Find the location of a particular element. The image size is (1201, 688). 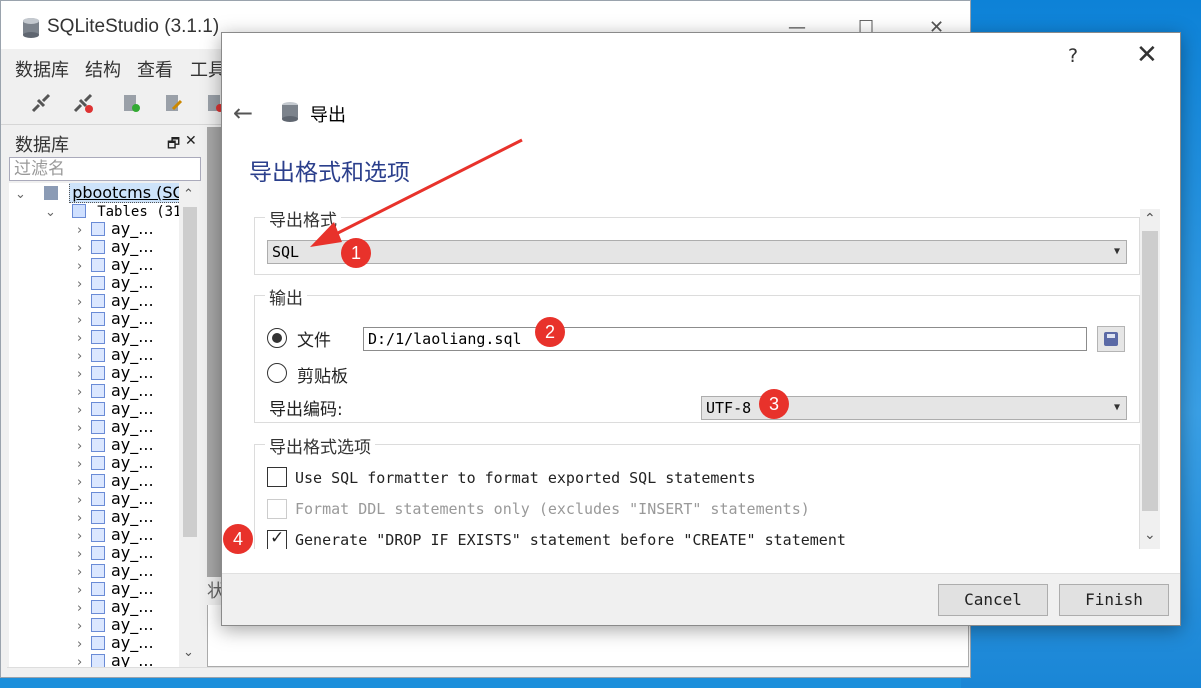

tree-database-row: ⌄ pbootcms (SQL is located at coordinates (97, 193).